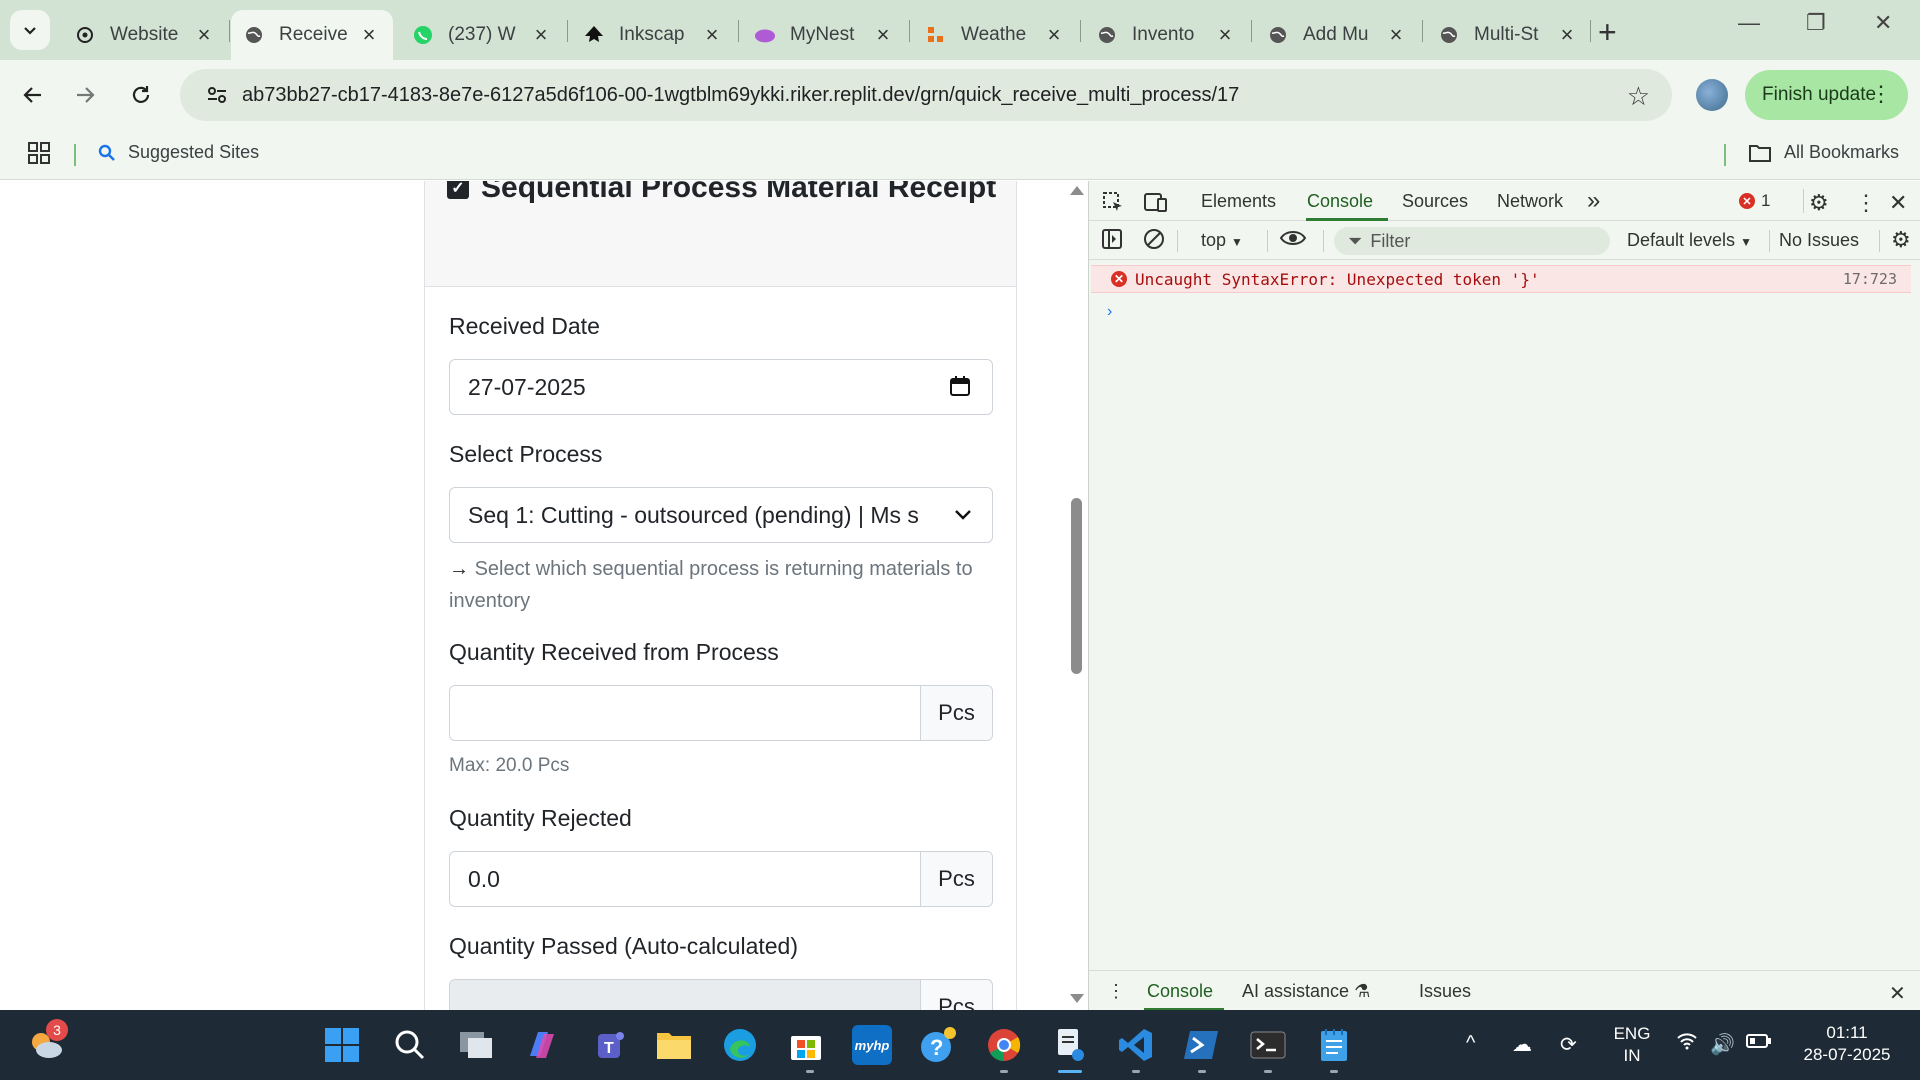 The image size is (1920, 1080). I want to click on apps-grid-icon, so click(39, 155).